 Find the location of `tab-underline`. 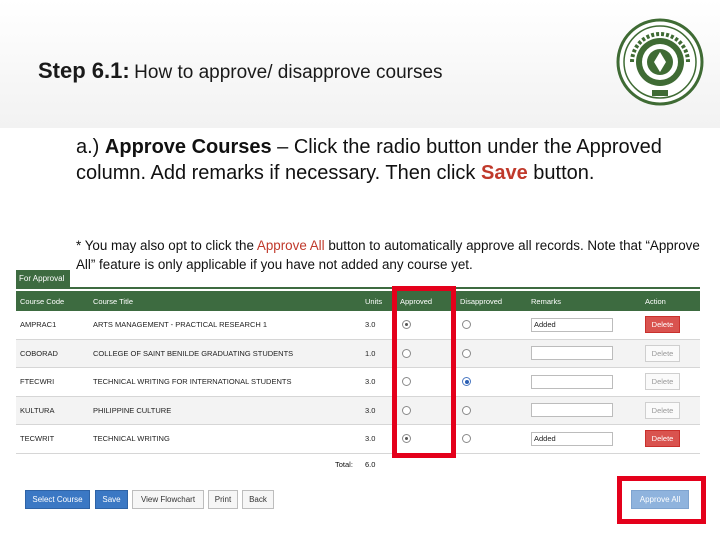

tab-underline is located at coordinates (358, 288).